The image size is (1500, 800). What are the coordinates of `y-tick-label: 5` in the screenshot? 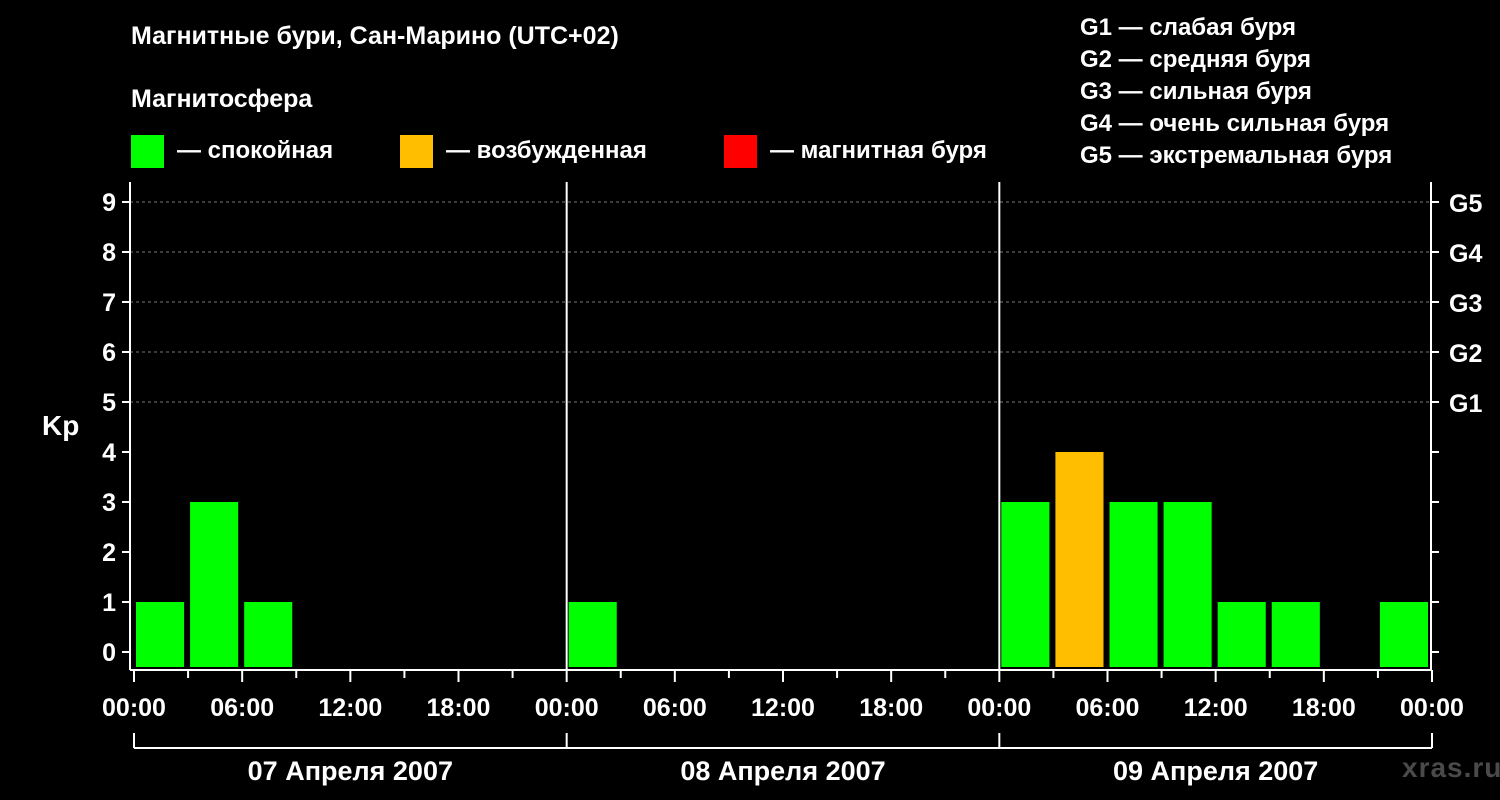 It's located at (109, 403).